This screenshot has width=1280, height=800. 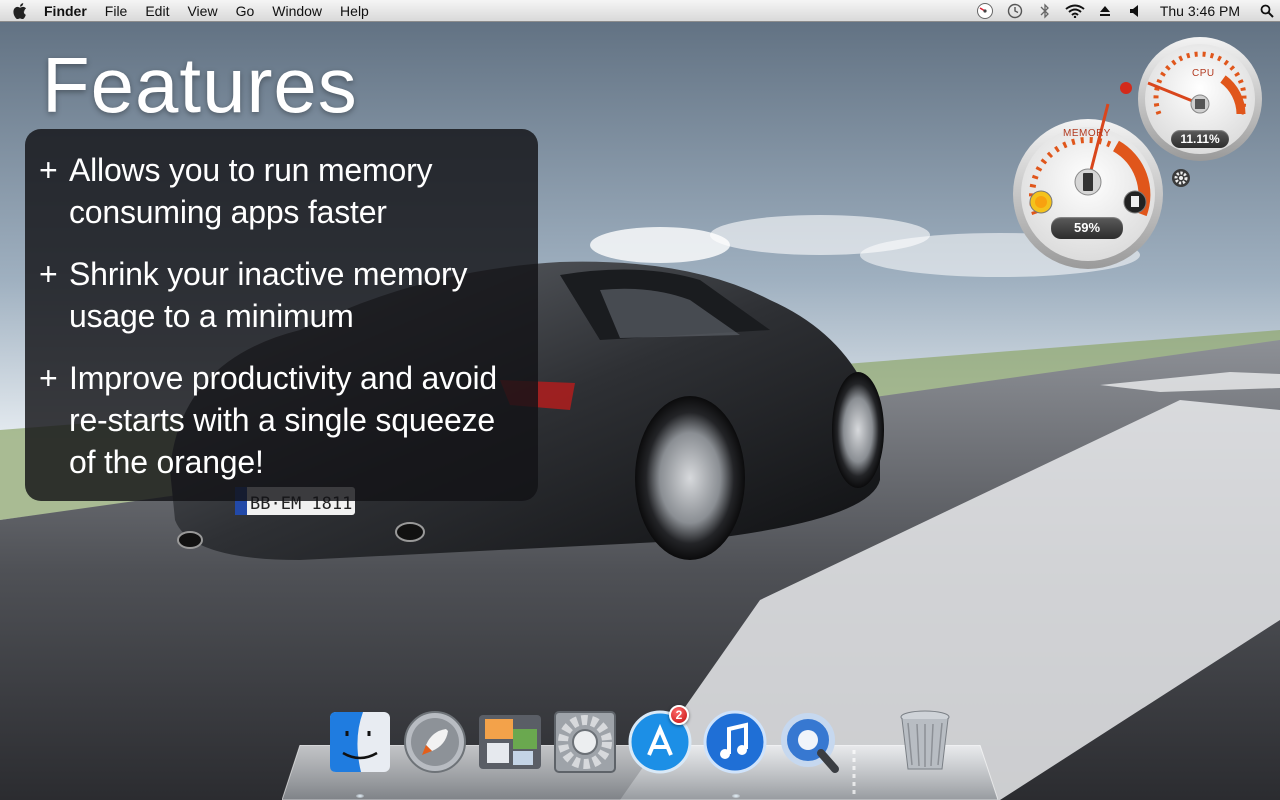 I want to click on dock-item-trash, so click(x=925, y=740).